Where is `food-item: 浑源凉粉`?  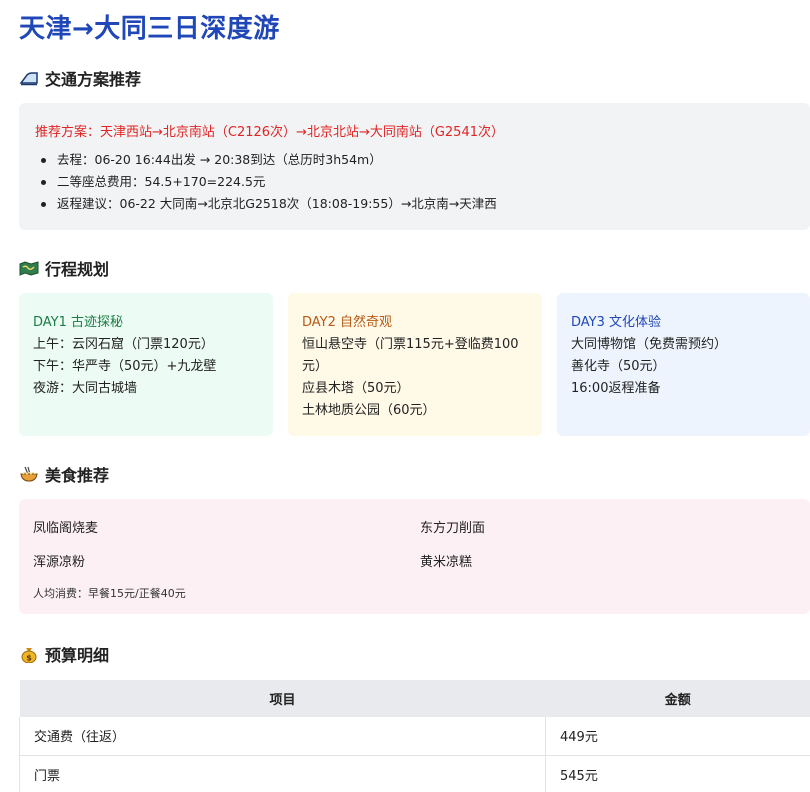 food-item: 浑源凉粉 is located at coordinates (59, 562).